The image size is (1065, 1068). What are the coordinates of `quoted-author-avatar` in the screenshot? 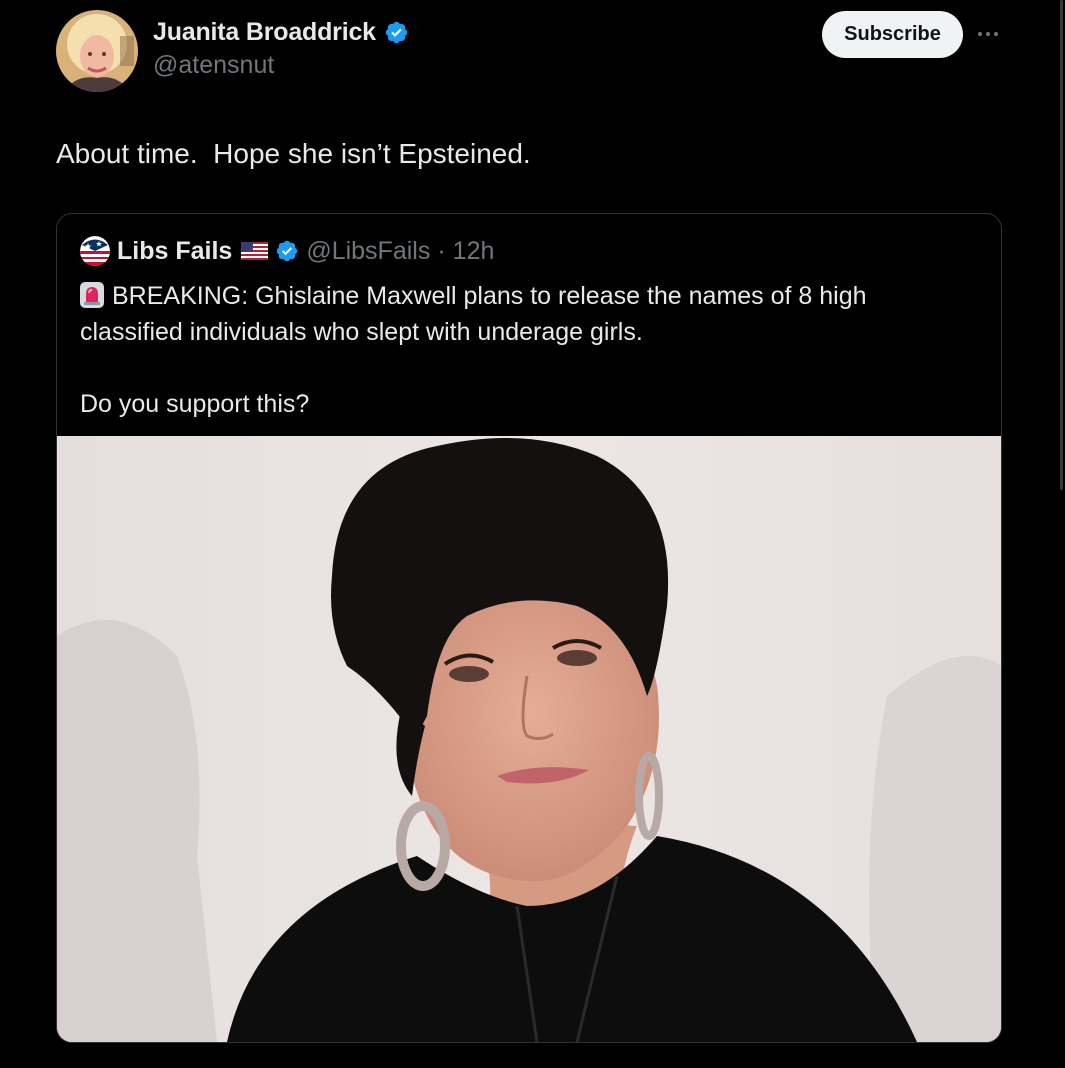 It's located at (95, 251).